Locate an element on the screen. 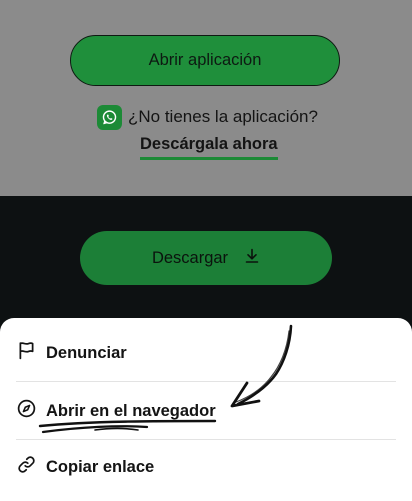  download-button: Descargar is located at coordinates (206, 258).